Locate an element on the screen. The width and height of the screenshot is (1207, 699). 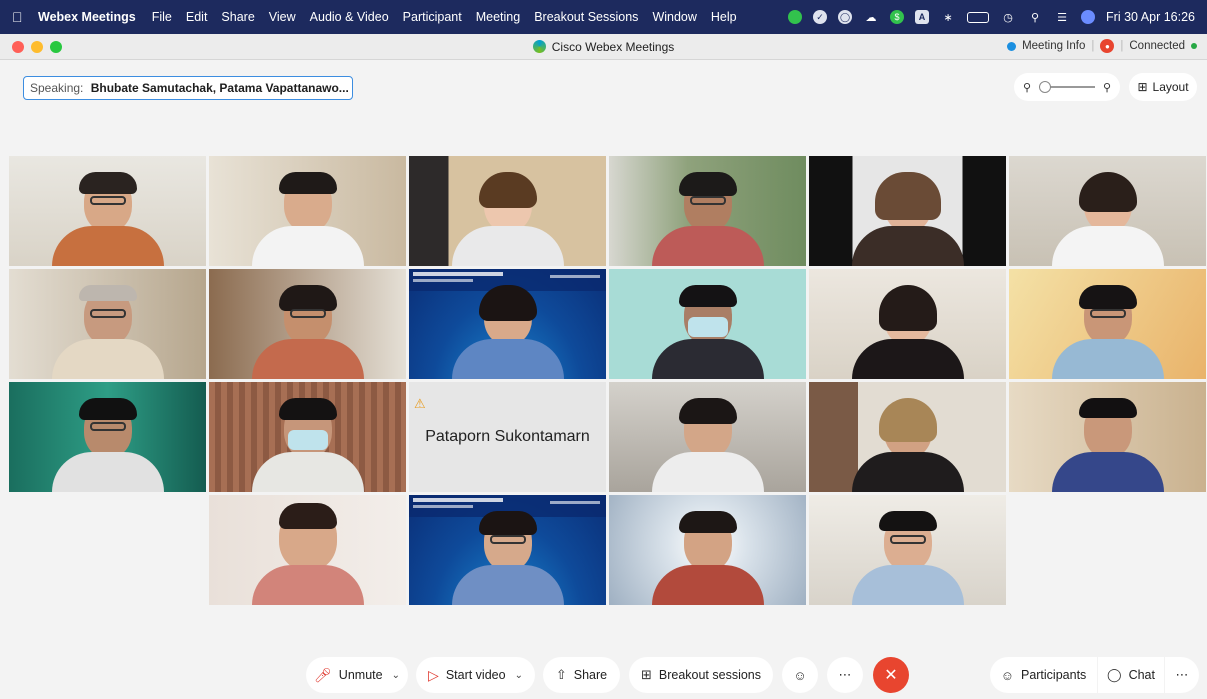
speaking-label: Speaking: is located at coordinates (57, 88).